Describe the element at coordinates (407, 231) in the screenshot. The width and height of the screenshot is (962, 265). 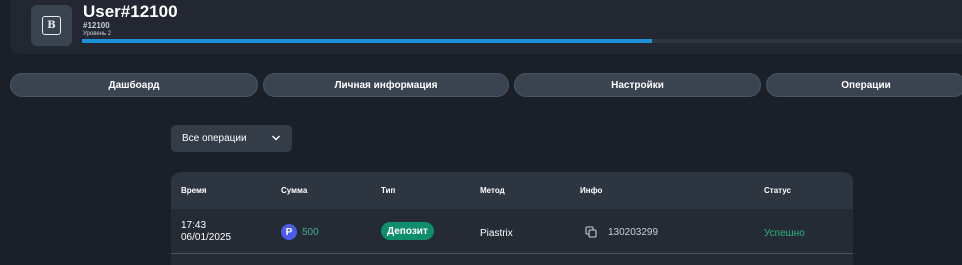
I see `operation-type-badge: Депозит` at that location.